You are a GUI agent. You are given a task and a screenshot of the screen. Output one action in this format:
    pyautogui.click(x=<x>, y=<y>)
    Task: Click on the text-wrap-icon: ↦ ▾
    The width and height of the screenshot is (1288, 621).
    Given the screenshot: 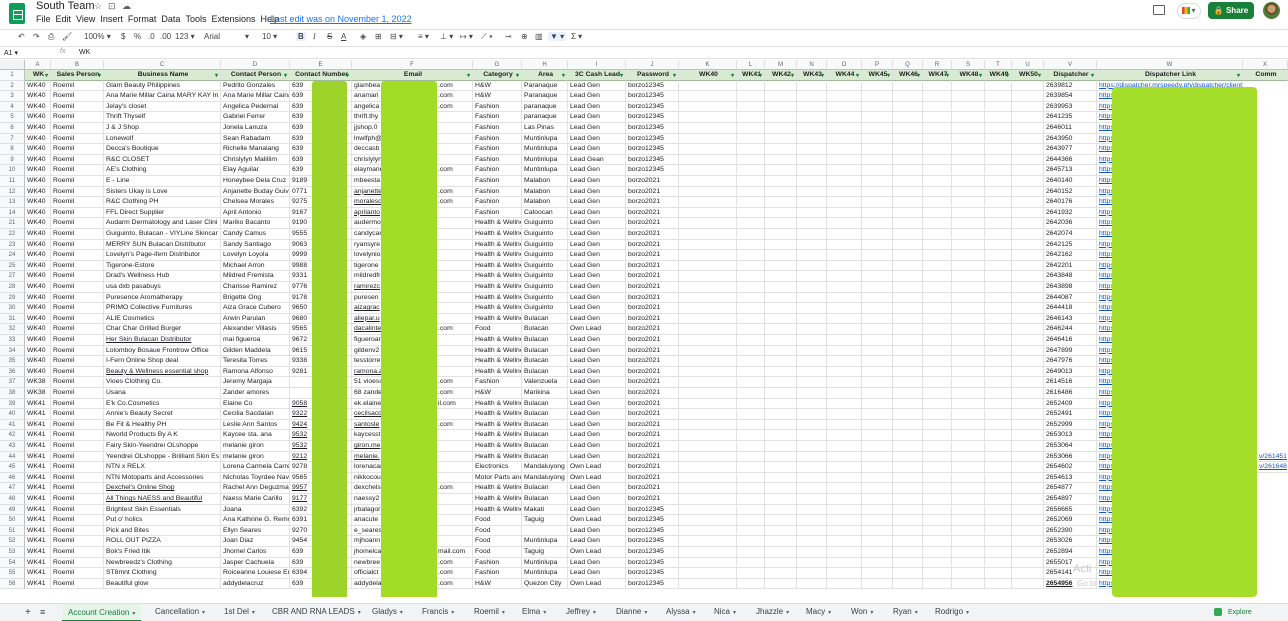 What is the action you would take?
    pyautogui.click(x=466, y=36)
    